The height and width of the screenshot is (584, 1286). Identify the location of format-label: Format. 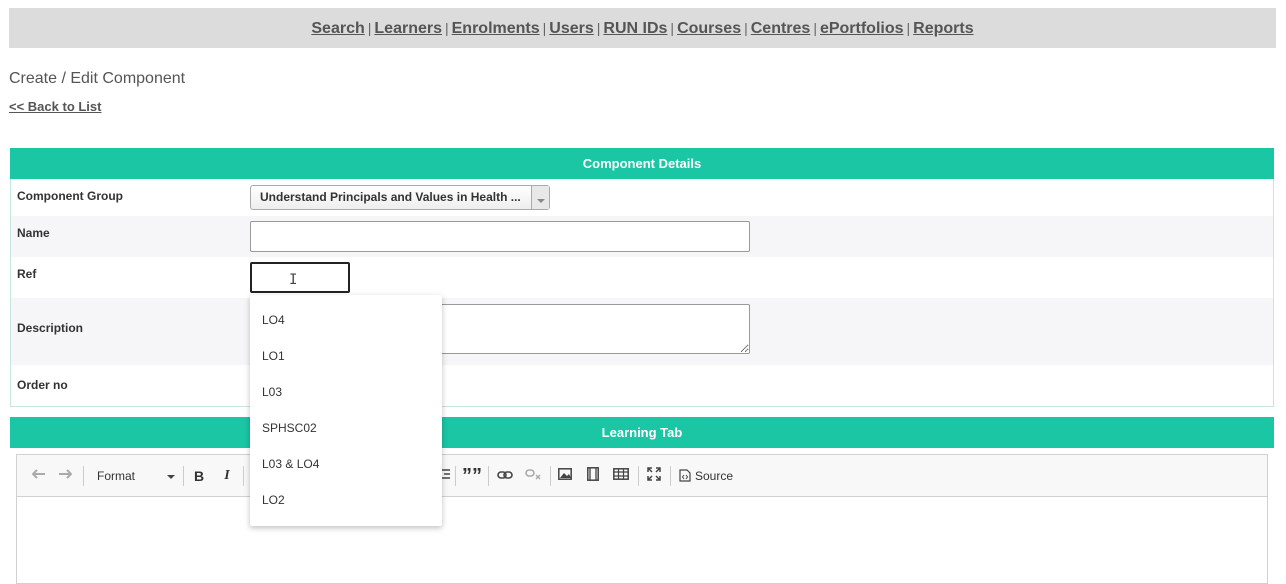
(116, 476).